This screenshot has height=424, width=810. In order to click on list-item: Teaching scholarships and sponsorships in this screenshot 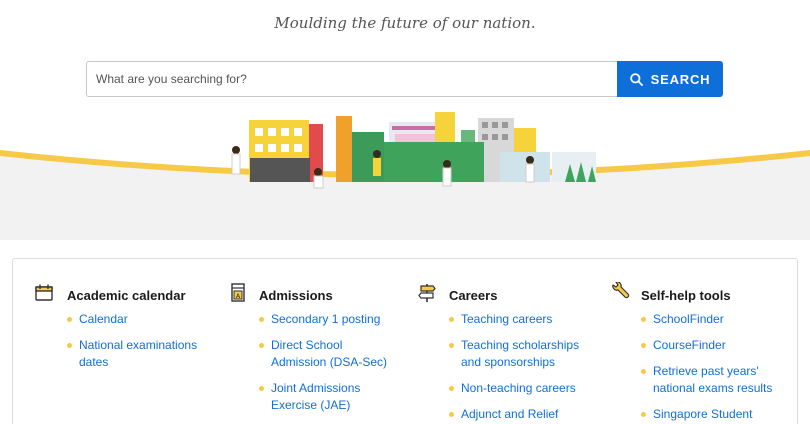, I will do `click(519, 354)`.